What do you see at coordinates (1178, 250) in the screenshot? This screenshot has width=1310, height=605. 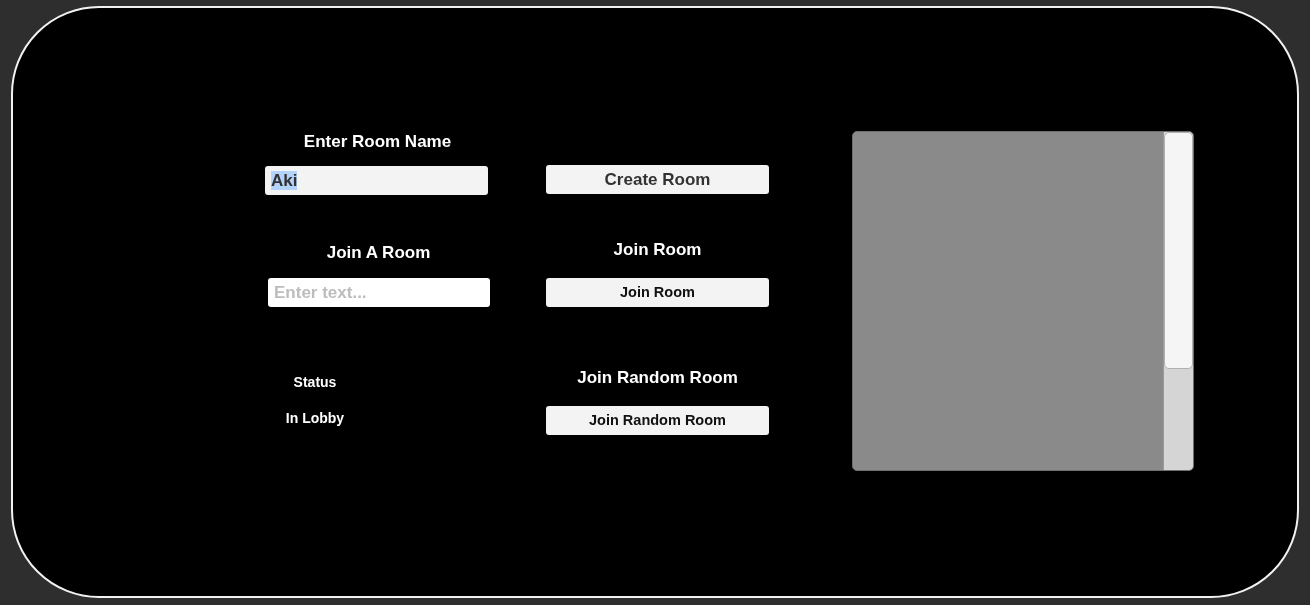 I see `scrollbar-handle` at bounding box center [1178, 250].